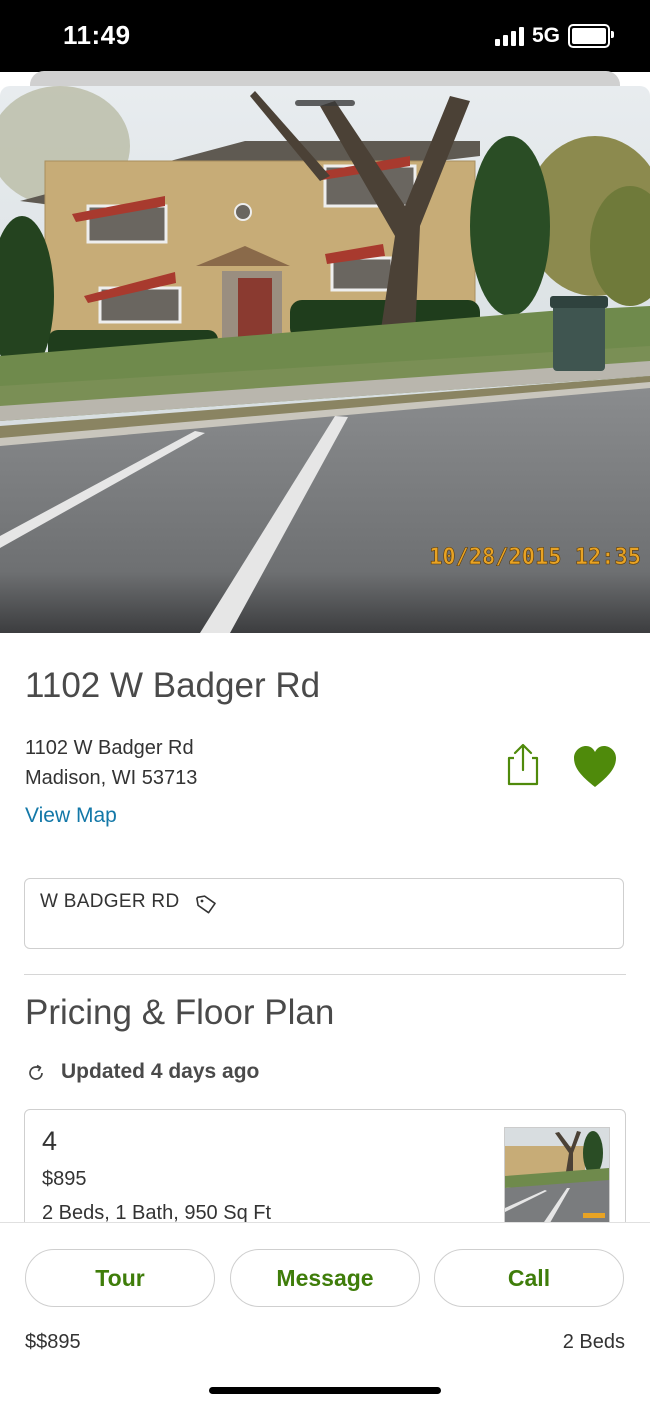  I want to click on signal-icon, so click(509, 36).